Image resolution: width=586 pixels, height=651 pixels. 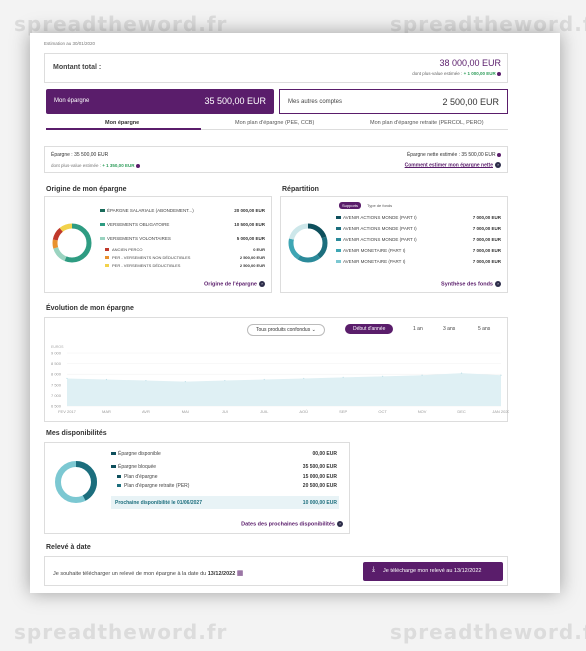 What do you see at coordinates (72, 243) in the screenshot?
I see `origine-donut` at bounding box center [72, 243].